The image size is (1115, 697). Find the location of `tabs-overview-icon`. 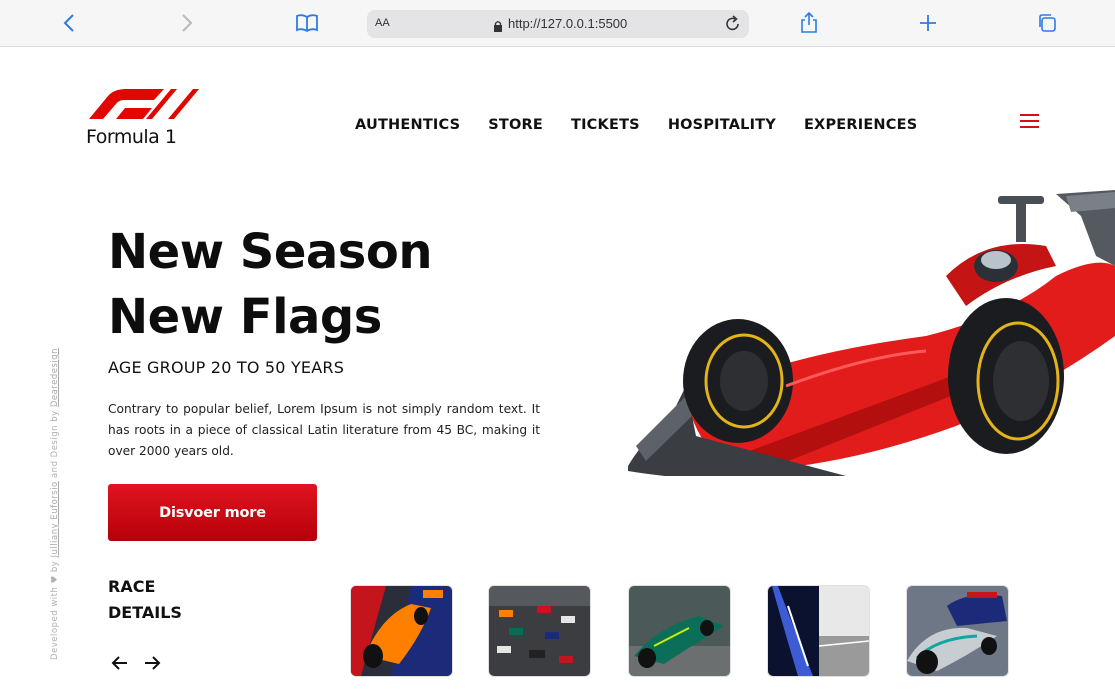

tabs-overview-icon is located at coordinates (1047, 23).